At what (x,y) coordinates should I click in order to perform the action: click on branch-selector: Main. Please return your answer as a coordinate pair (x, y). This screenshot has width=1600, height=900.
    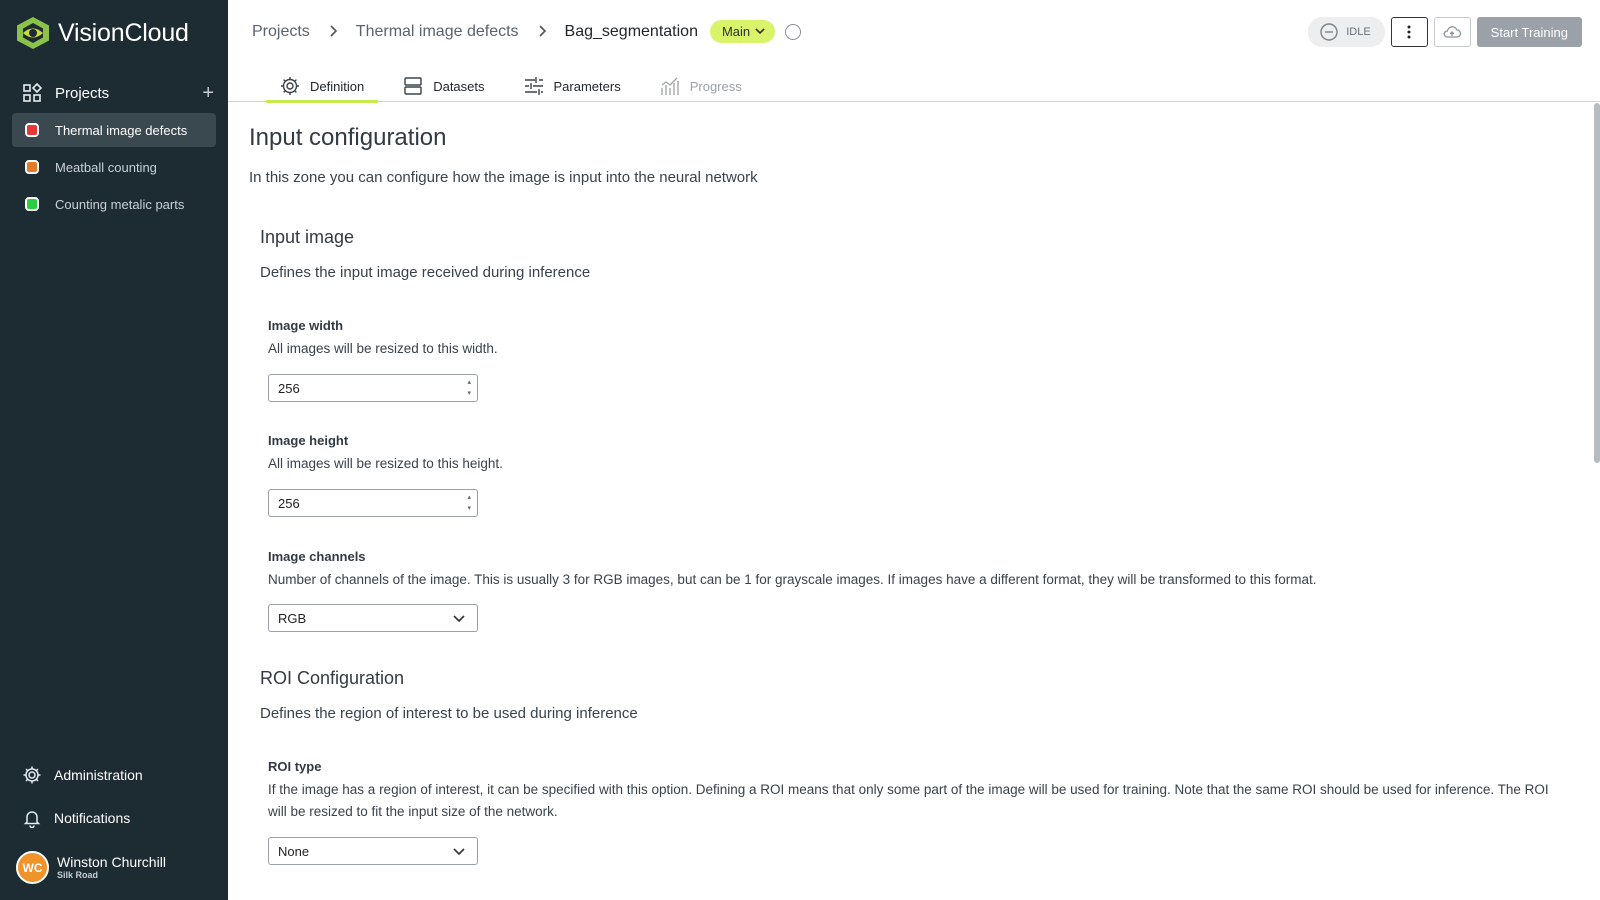
    Looking at the image, I should click on (742, 31).